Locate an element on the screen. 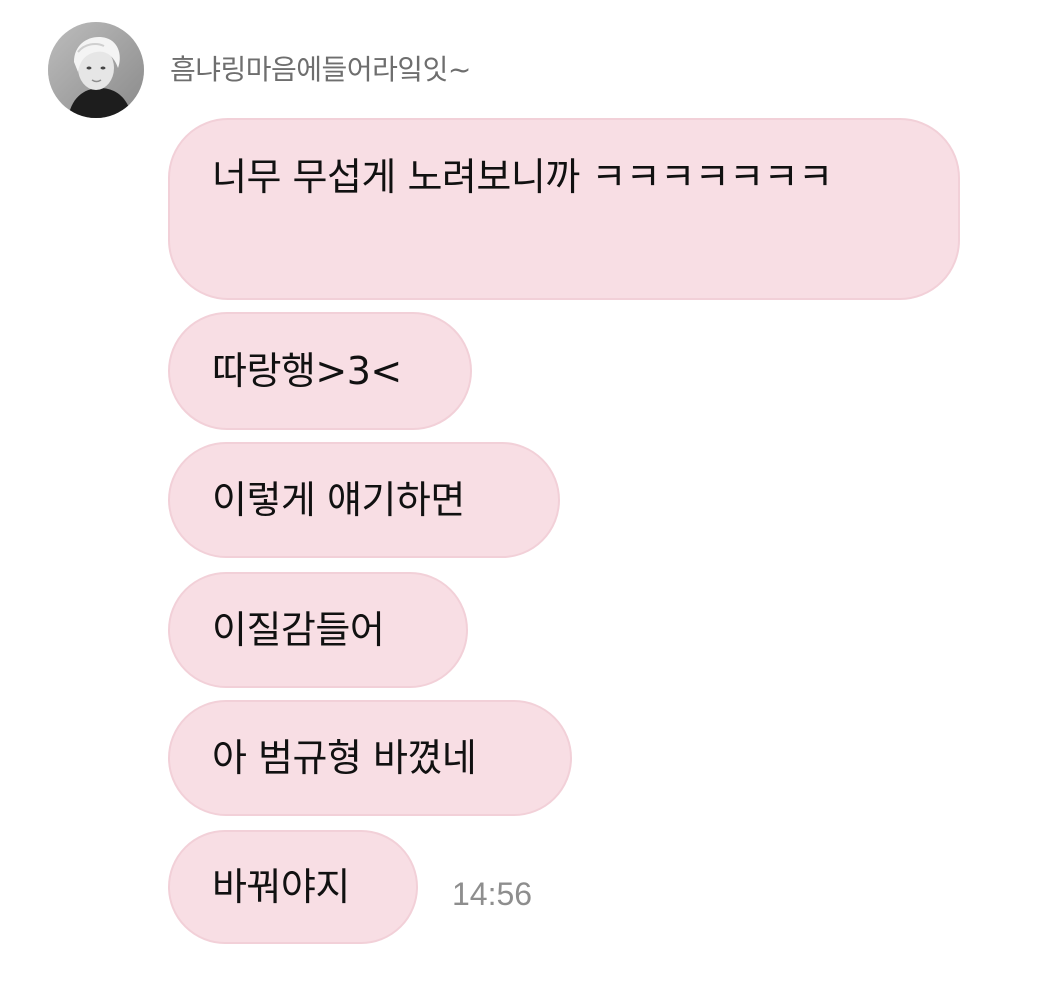  sender-avatar is located at coordinates (96, 70).